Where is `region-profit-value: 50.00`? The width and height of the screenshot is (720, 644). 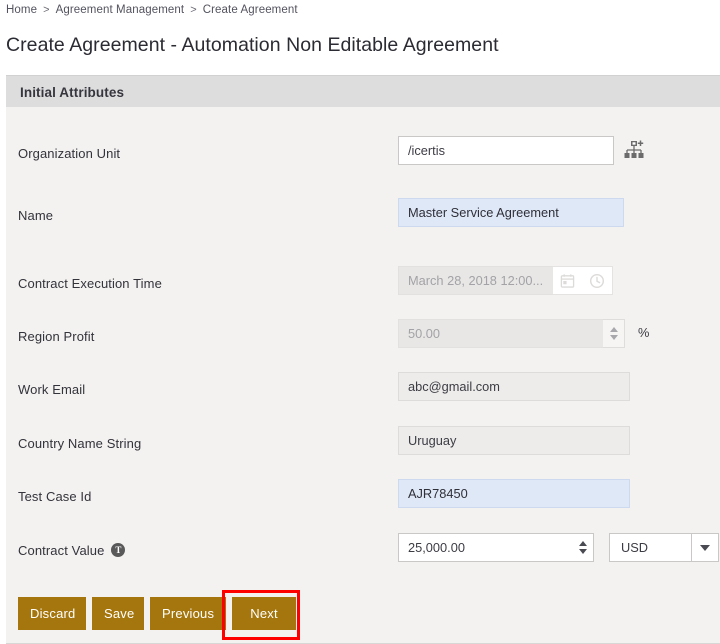
region-profit-value: 50.00 is located at coordinates (500, 333).